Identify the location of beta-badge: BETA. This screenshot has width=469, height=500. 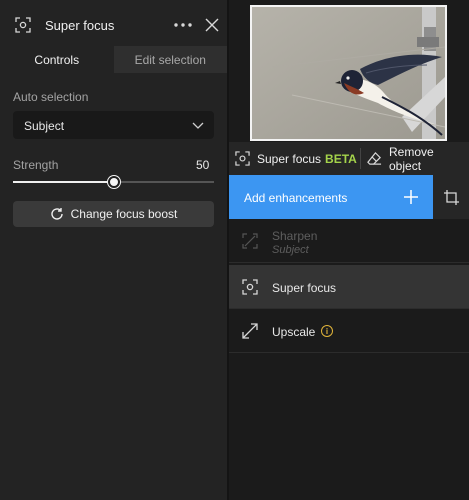
(341, 158).